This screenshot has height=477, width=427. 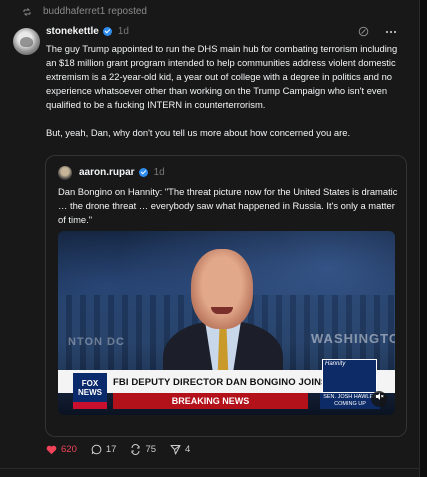 What do you see at coordinates (143, 449) in the screenshot?
I see `repost-button: 75` at bounding box center [143, 449].